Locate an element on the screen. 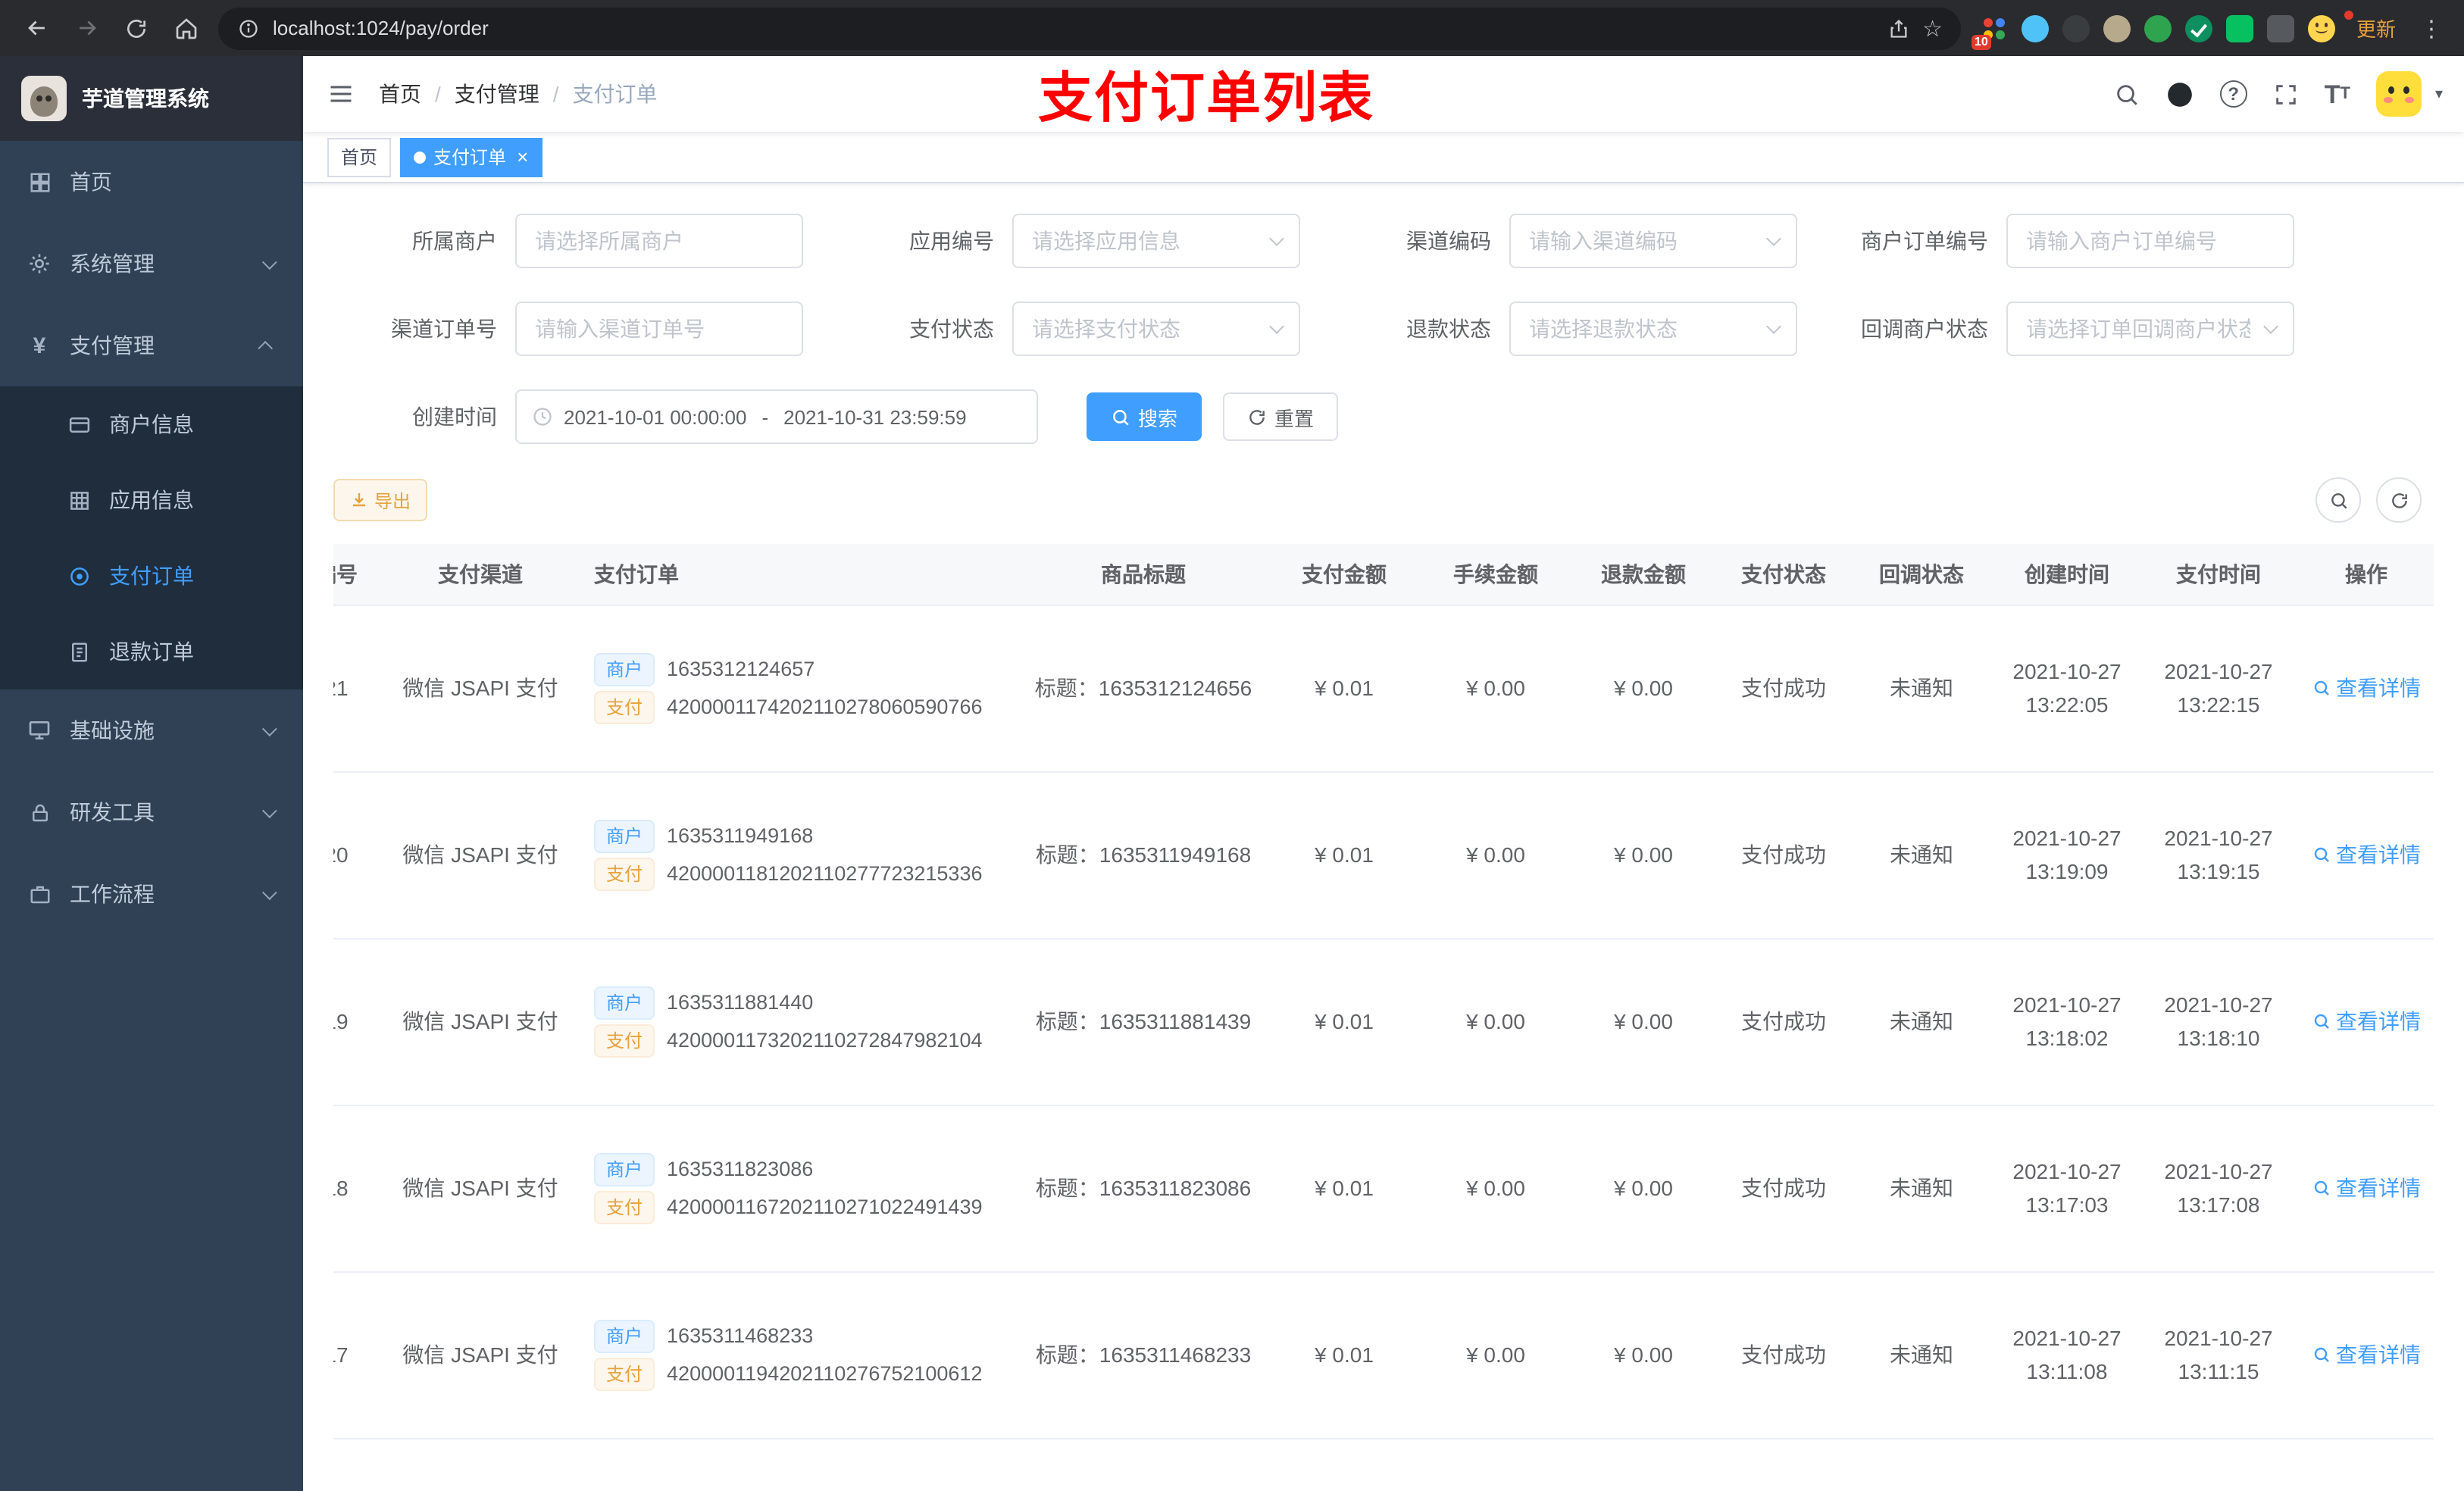 The width and height of the screenshot is (2464, 1491). search-button: 搜索 is located at coordinates (1144, 416).